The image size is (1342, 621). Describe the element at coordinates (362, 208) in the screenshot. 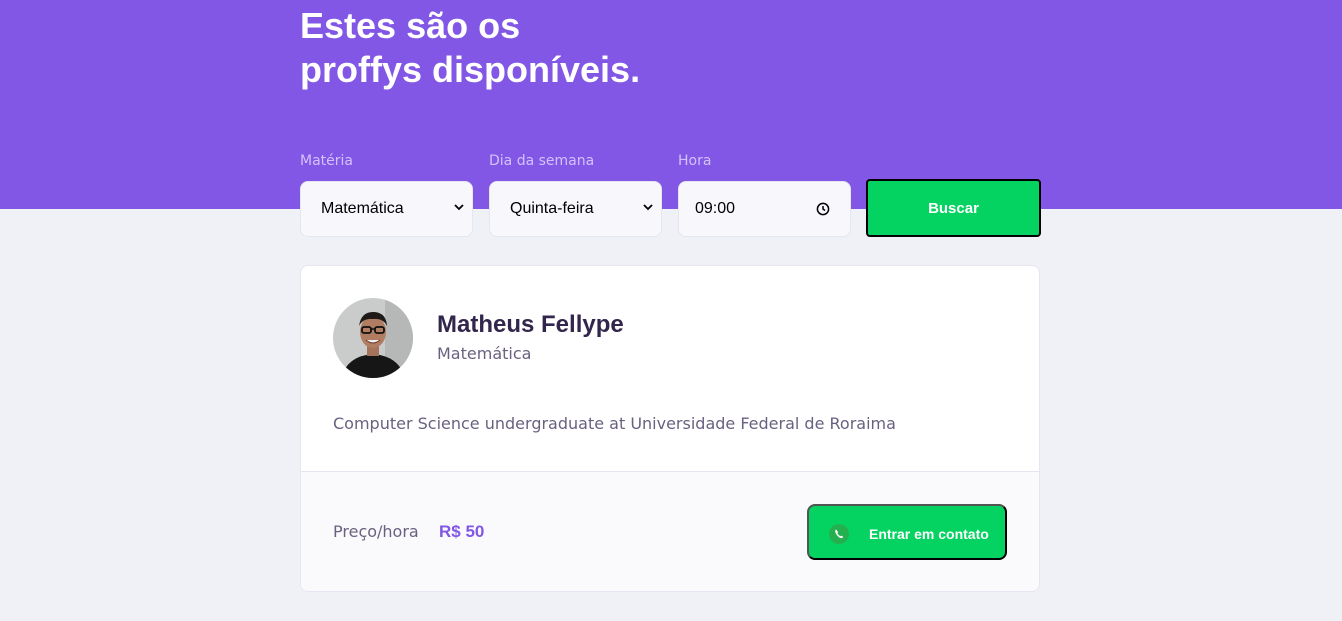

I see `subject-select-value: Matemática` at that location.